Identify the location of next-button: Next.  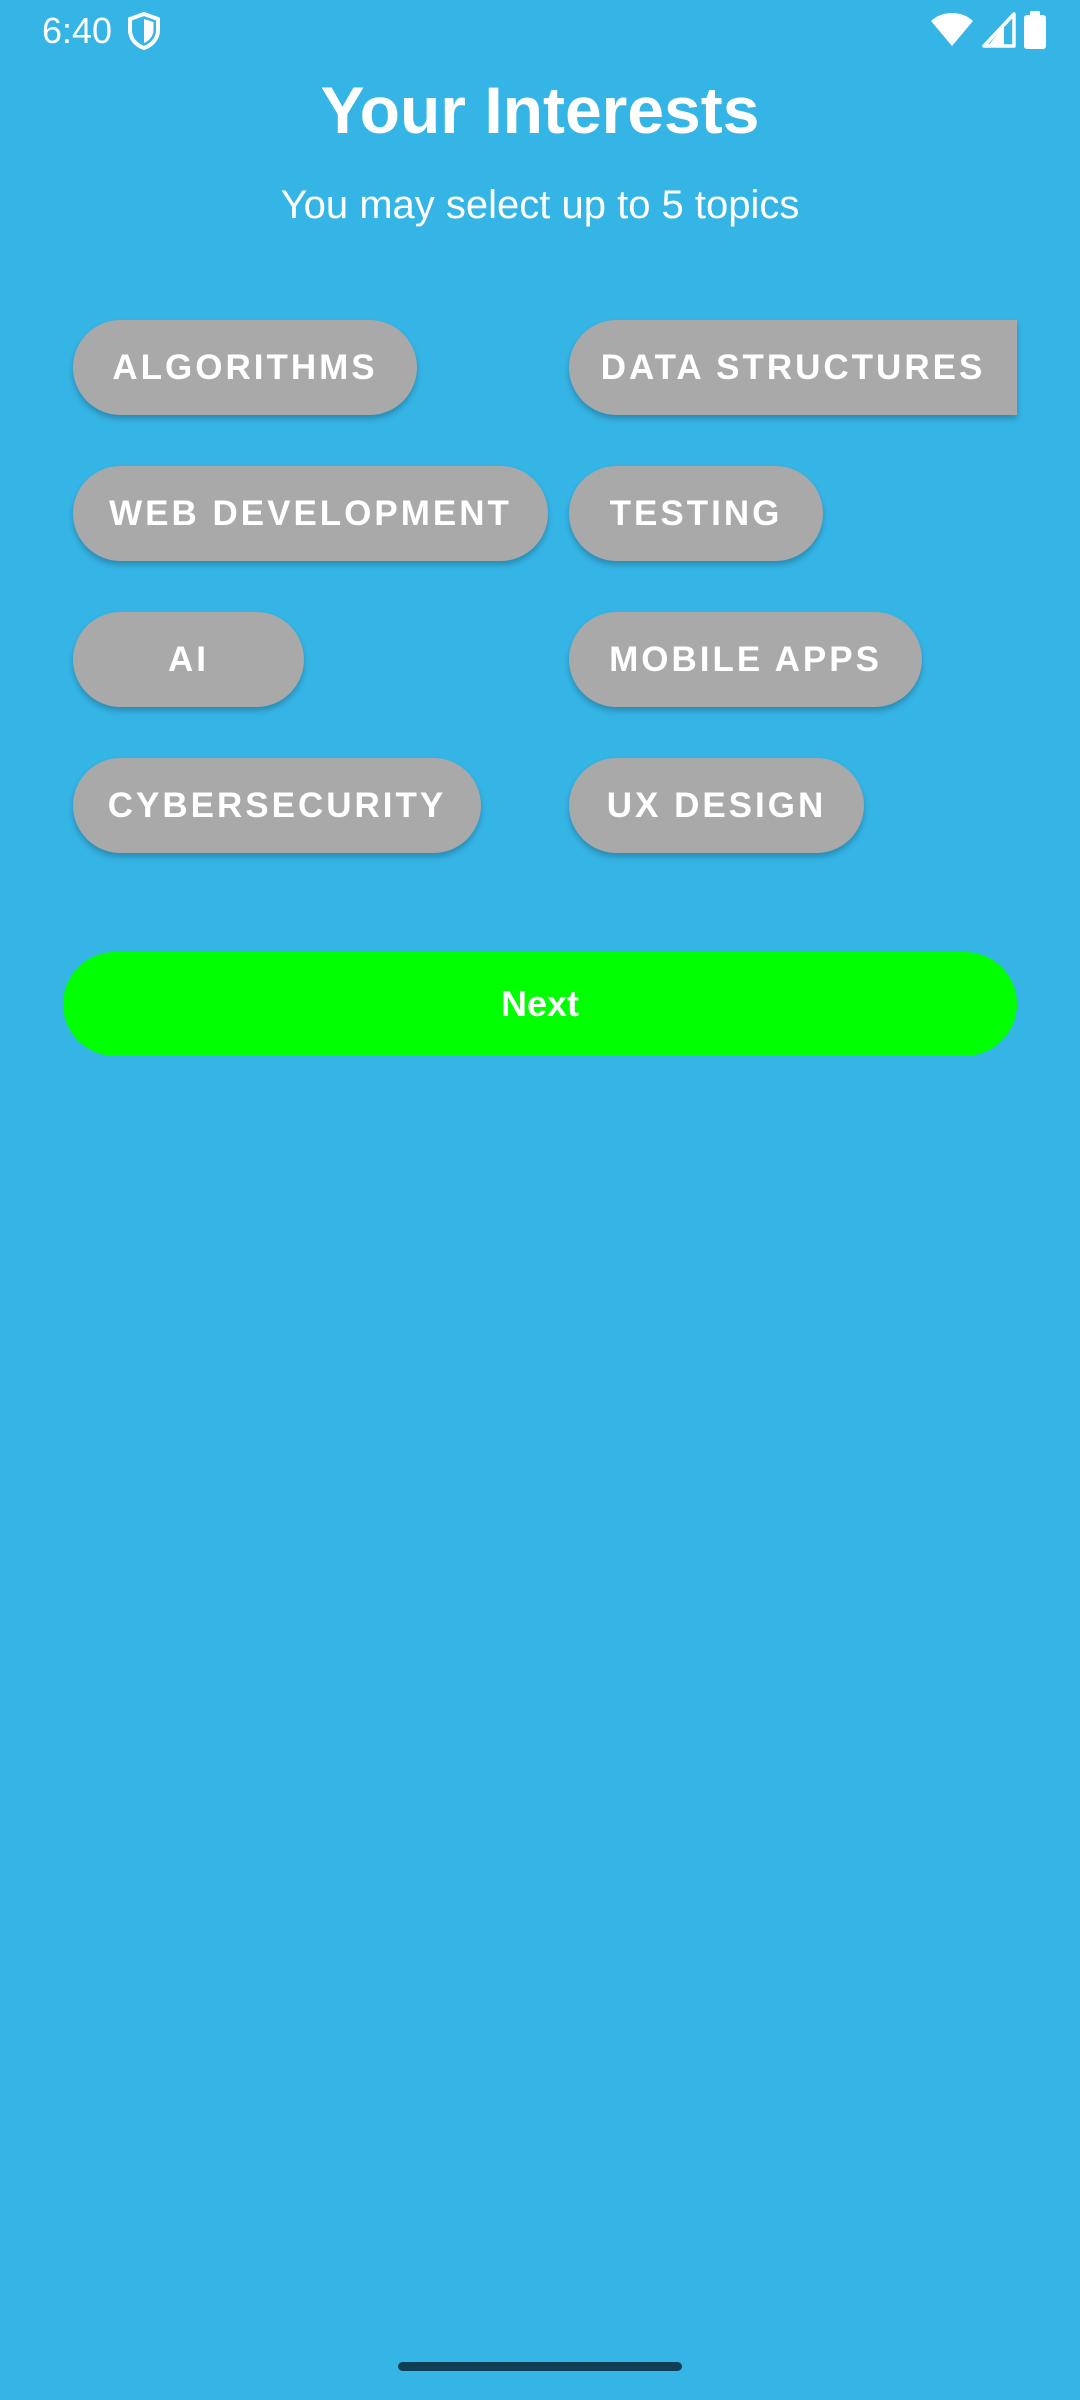
(540, 1004).